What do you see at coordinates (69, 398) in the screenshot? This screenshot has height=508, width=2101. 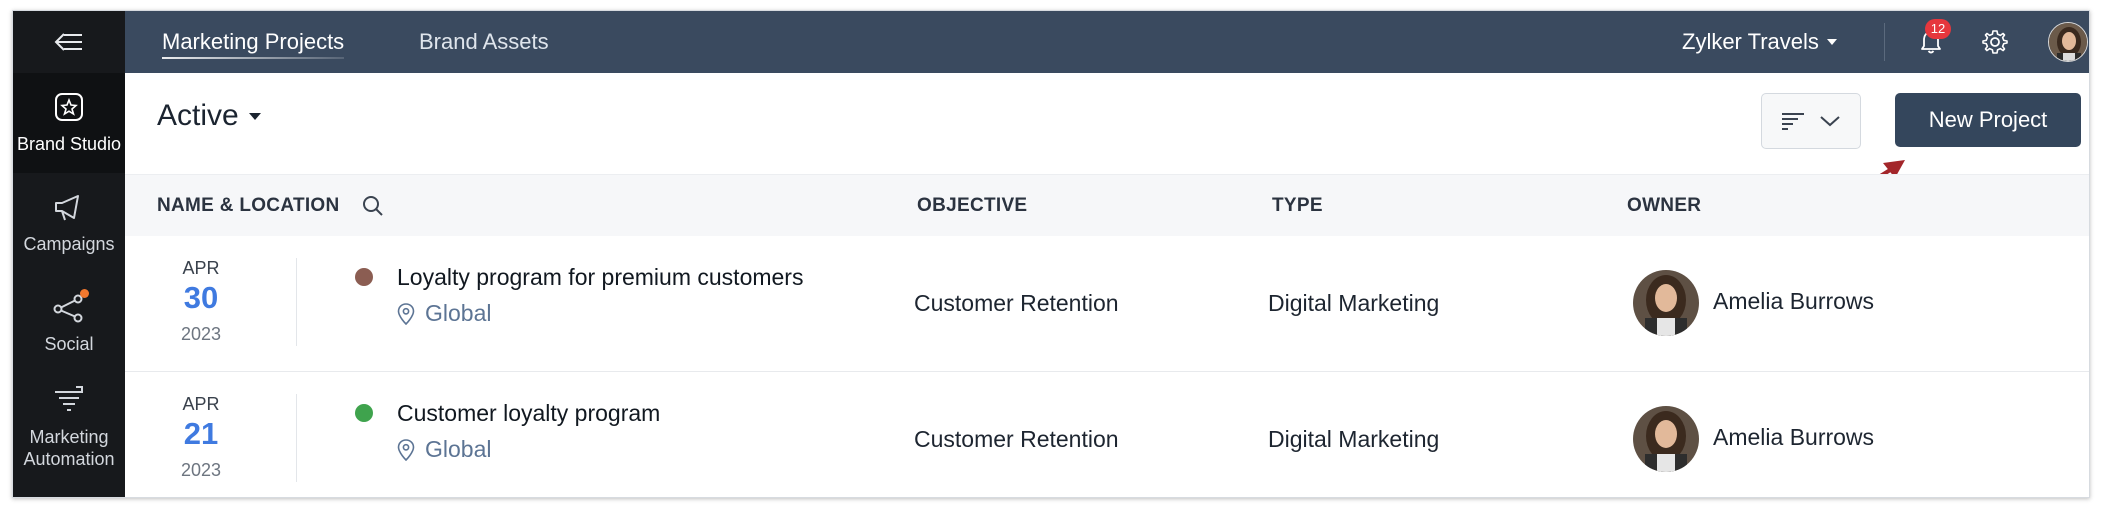 I see `funnel-icon` at bounding box center [69, 398].